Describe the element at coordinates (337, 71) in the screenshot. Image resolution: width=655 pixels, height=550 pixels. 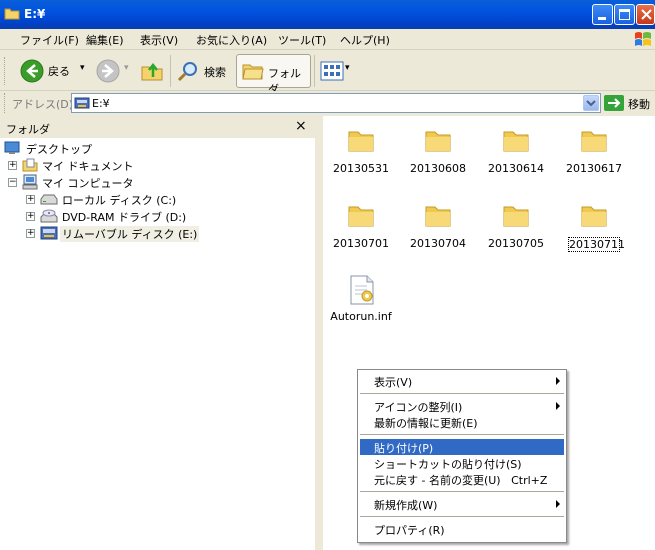
I see `views-button: ▾` at that location.